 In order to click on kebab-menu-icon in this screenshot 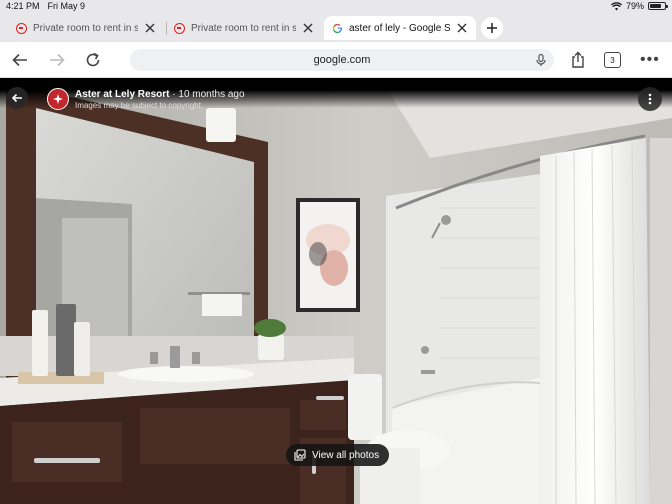, I will do `click(650, 99)`.